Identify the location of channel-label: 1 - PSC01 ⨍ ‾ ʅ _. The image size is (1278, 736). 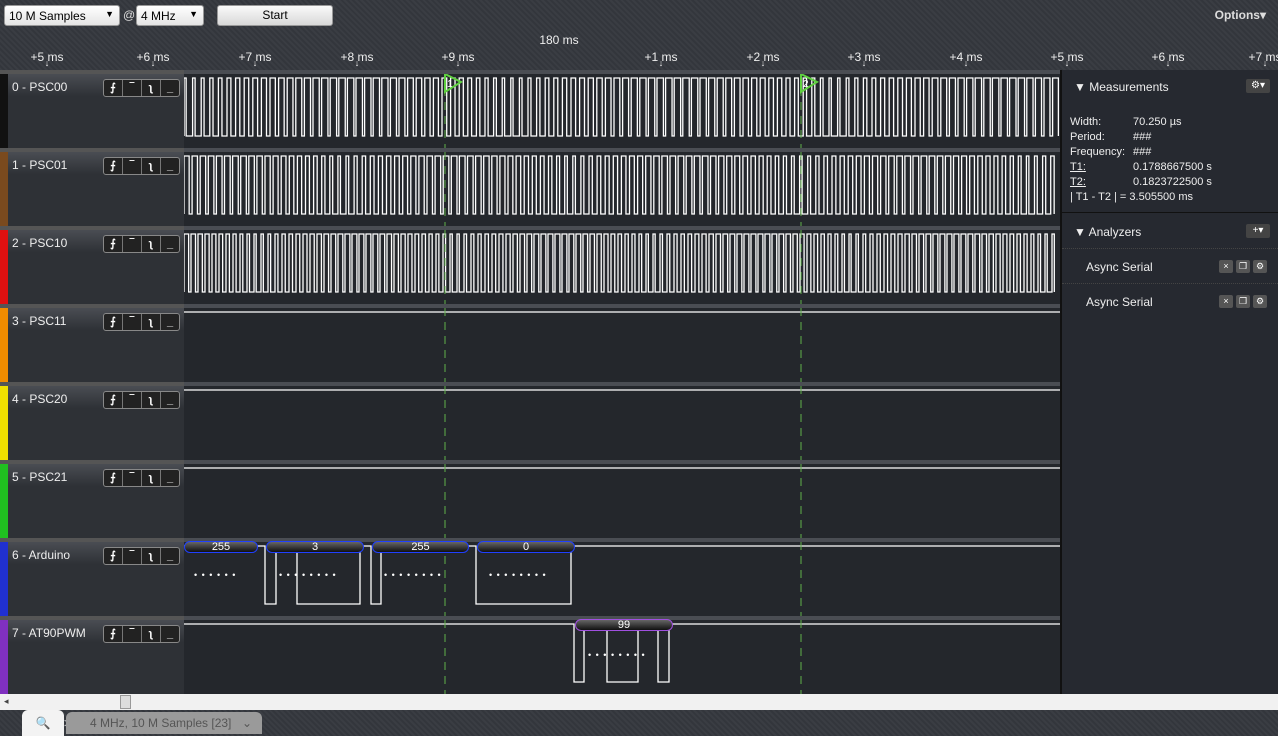
(92, 187).